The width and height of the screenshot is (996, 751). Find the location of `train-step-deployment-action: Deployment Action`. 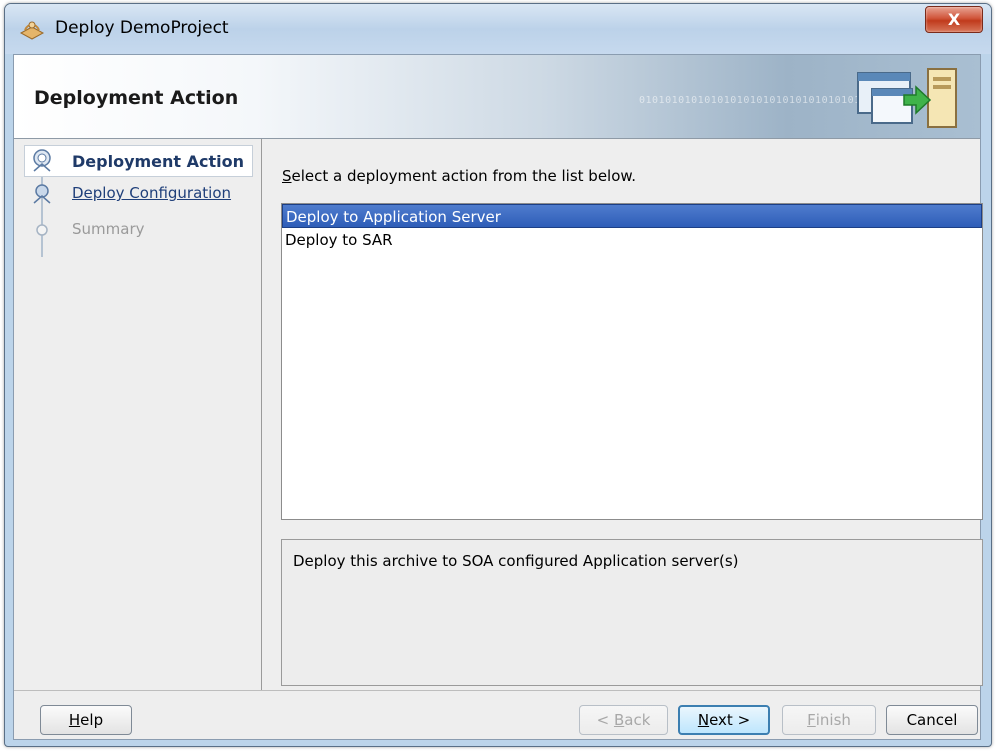

train-step-deployment-action: Deployment Action is located at coordinates (138, 160).